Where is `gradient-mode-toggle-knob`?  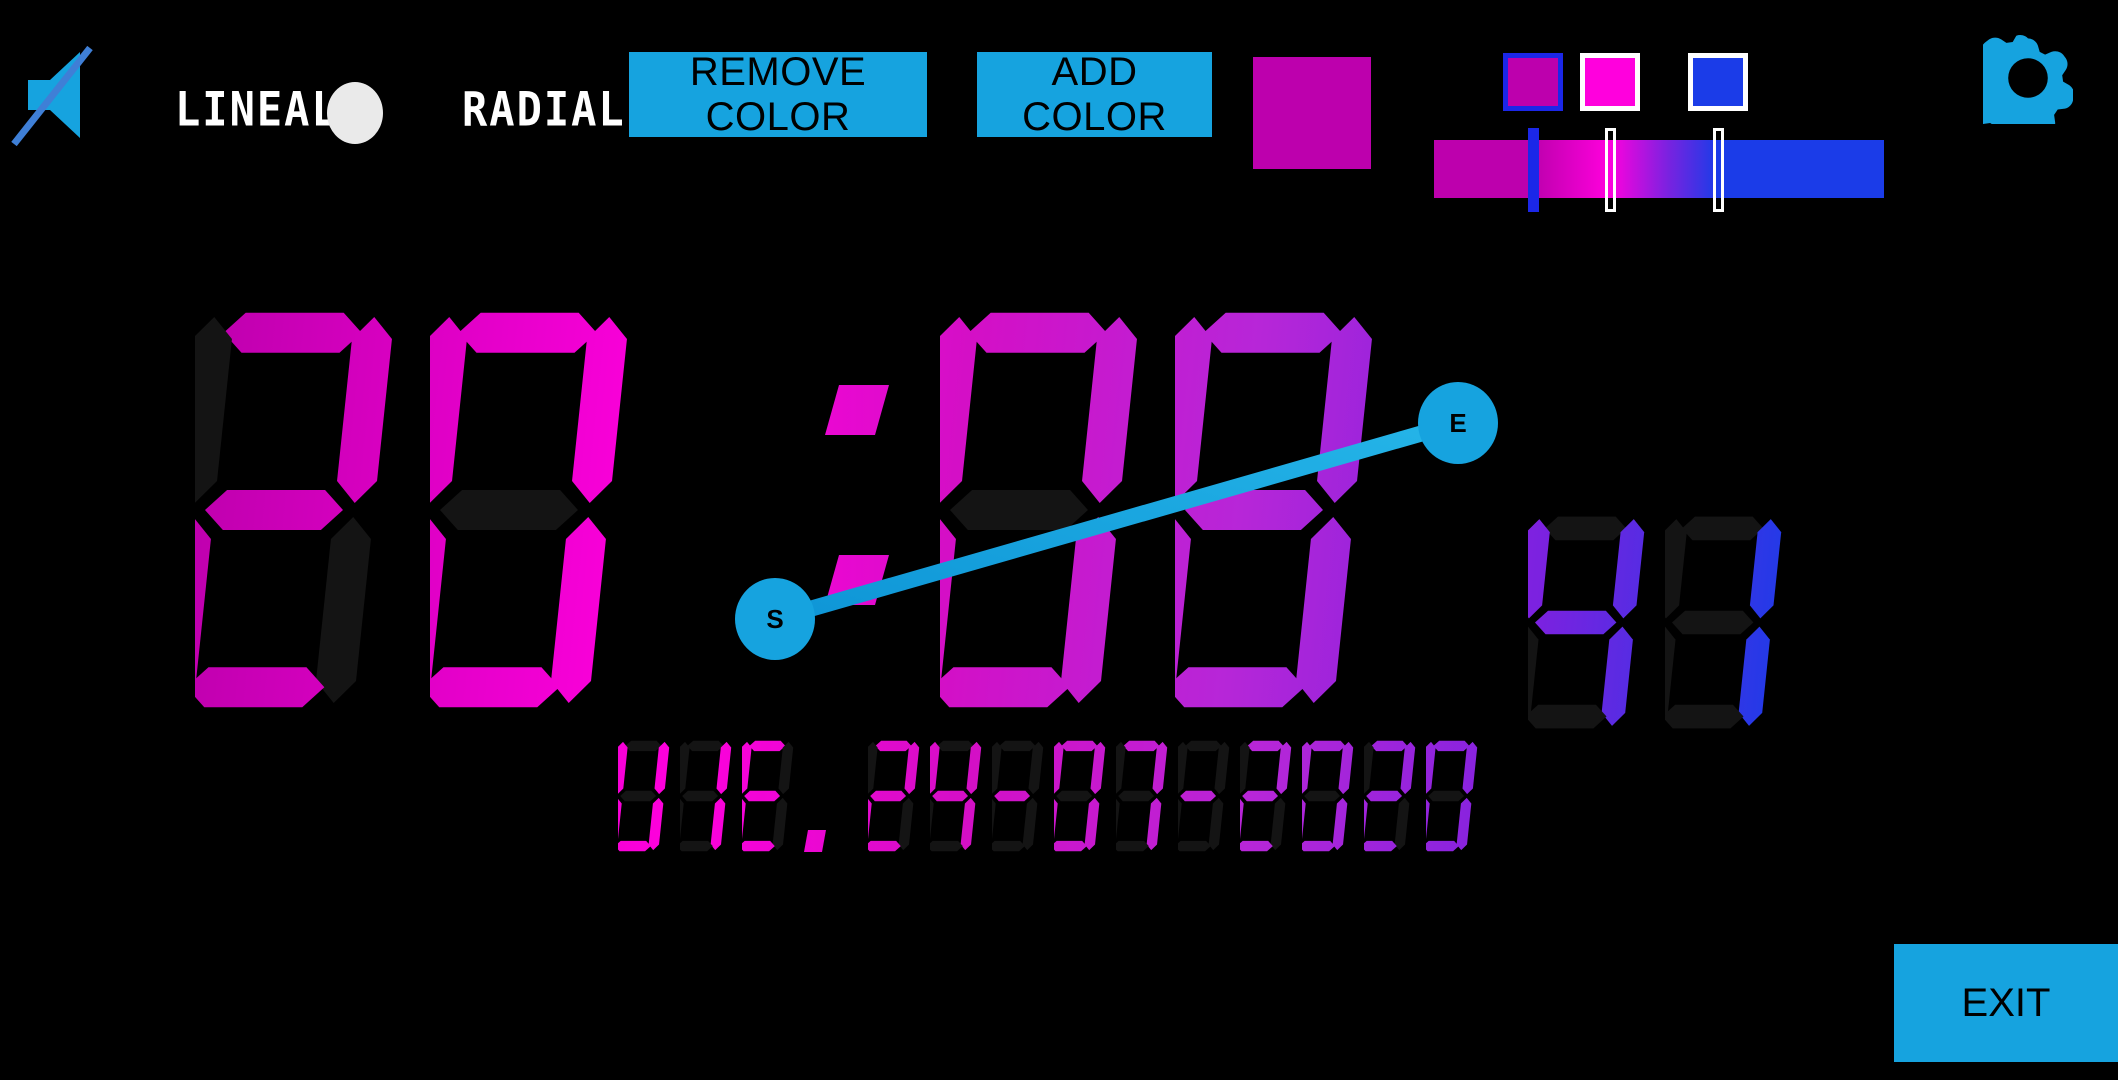
gradient-mode-toggle-knob is located at coordinates (355, 113).